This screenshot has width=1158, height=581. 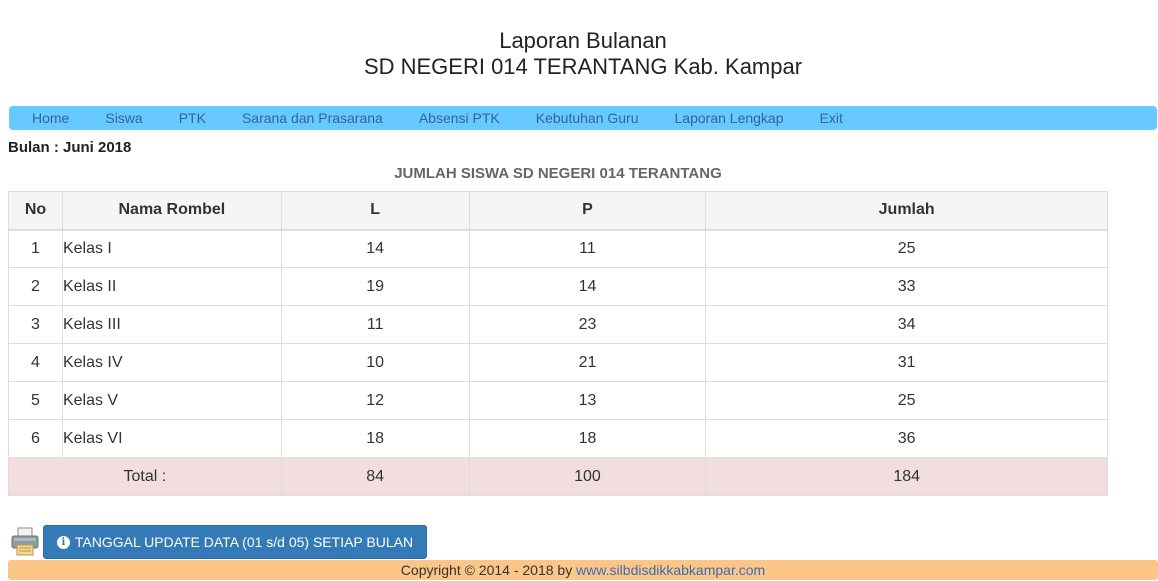 What do you see at coordinates (35, 211) in the screenshot?
I see `header-no: No` at bounding box center [35, 211].